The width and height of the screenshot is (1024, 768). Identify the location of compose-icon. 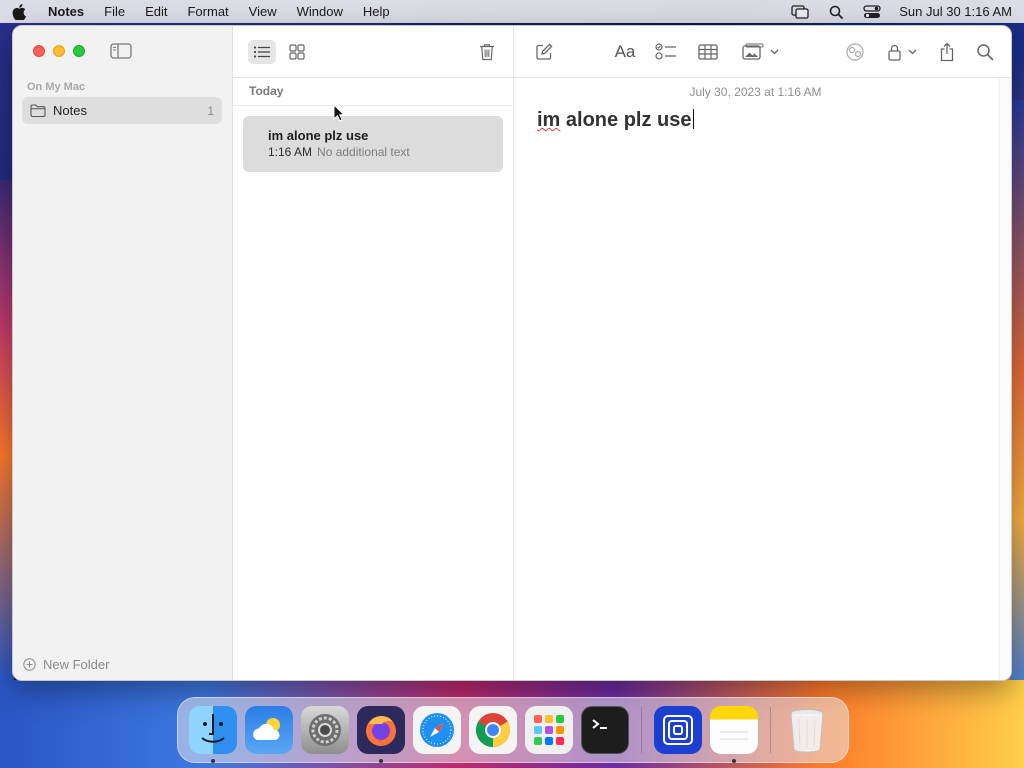
(544, 51).